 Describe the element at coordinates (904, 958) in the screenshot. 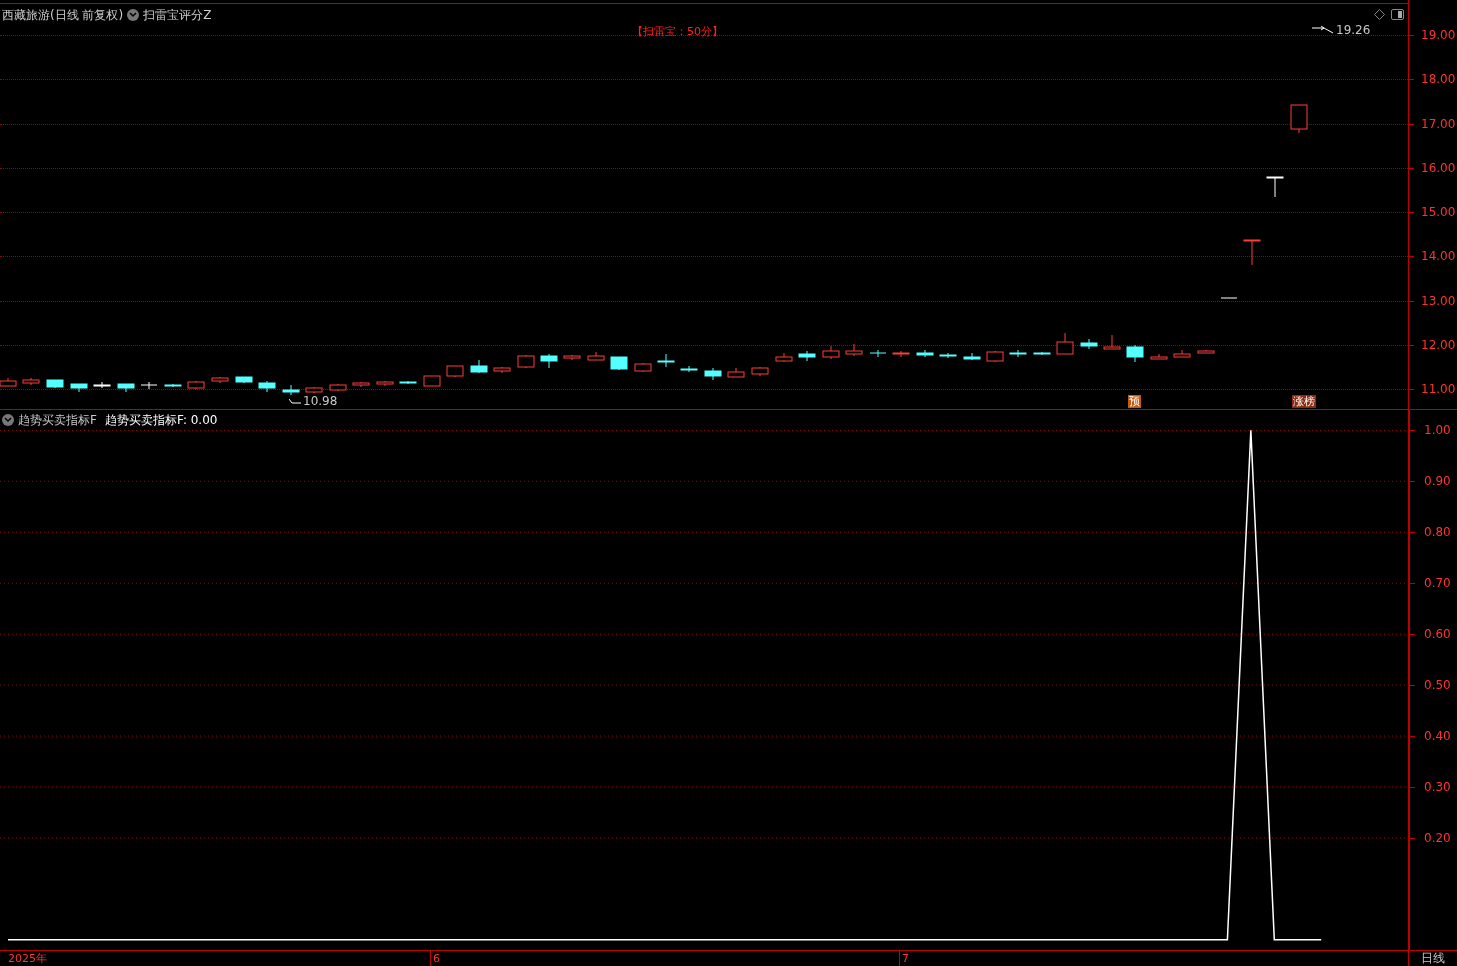

I see `time-axis-label: 7` at that location.